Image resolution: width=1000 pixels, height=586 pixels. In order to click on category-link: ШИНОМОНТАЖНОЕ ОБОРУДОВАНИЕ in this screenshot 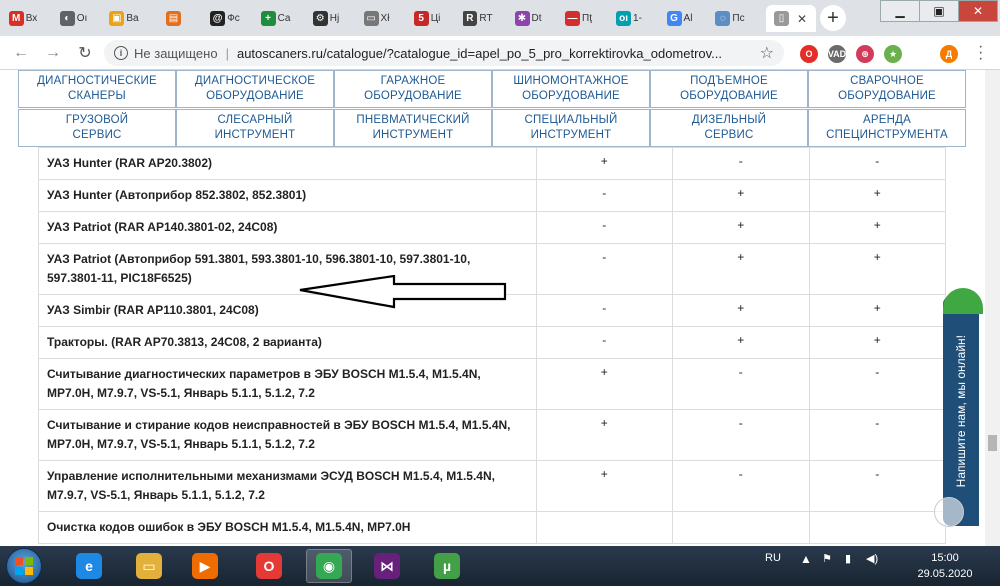, I will do `click(571, 89)`.